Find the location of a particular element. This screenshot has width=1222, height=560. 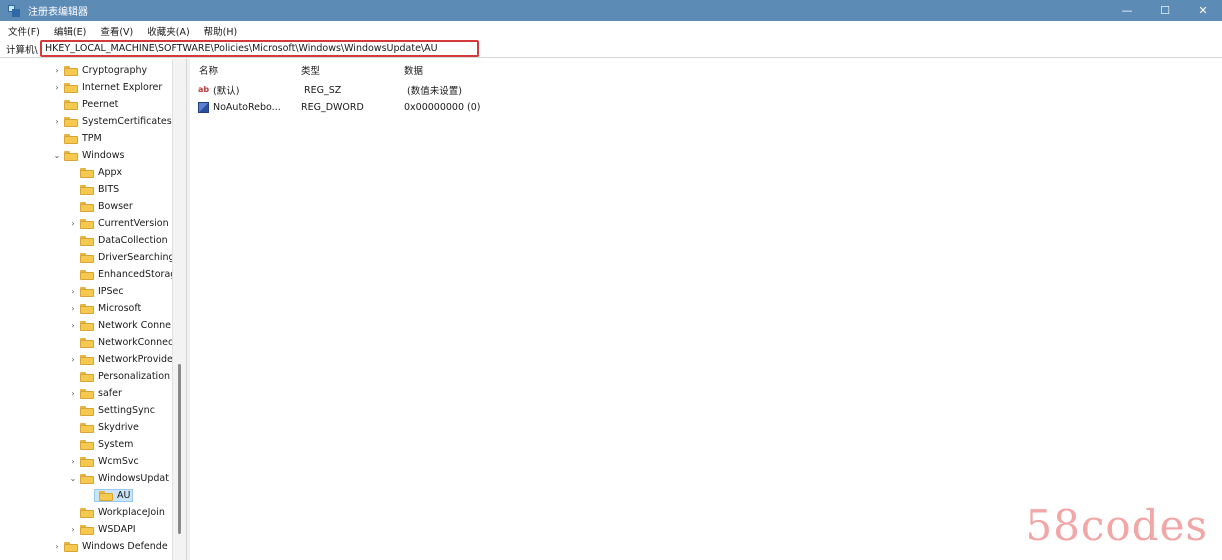

tree-item-content: BITS is located at coordinates (98, 189).